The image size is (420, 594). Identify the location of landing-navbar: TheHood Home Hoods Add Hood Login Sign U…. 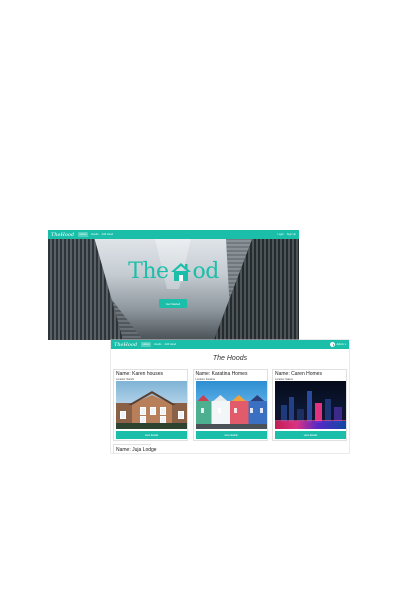
(173, 234).